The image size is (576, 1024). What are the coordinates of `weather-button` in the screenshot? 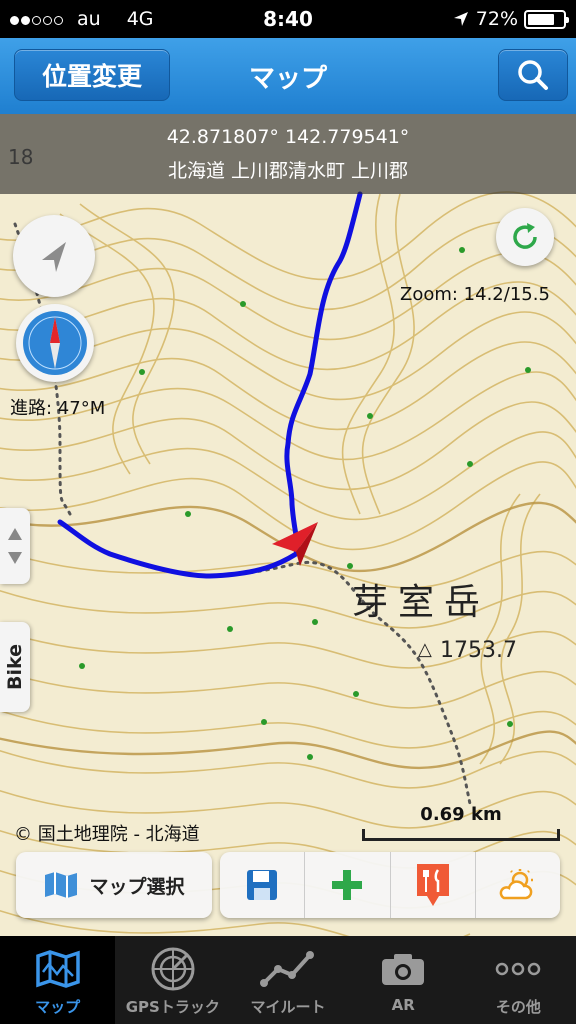 It's located at (518, 885).